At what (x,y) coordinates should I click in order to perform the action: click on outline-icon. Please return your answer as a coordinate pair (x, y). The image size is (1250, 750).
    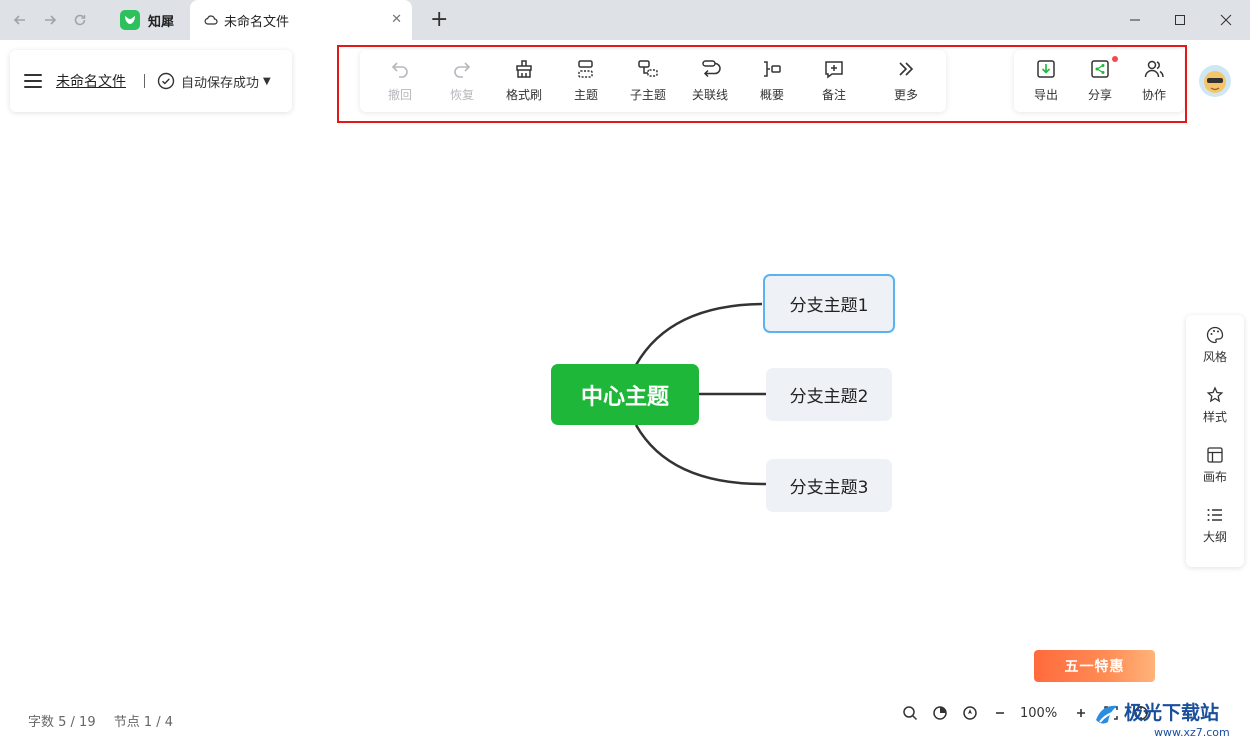
    Looking at the image, I should click on (1214, 515).